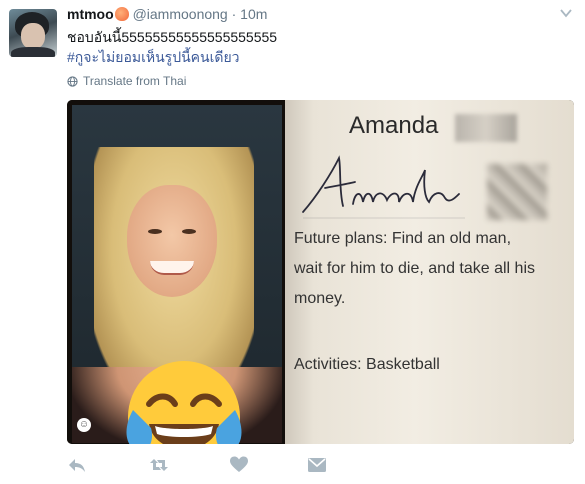  What do you see at coordinates (566, 13) in the screenshot?
I see `chevron-down-icon` at bounding box center [566, 13].